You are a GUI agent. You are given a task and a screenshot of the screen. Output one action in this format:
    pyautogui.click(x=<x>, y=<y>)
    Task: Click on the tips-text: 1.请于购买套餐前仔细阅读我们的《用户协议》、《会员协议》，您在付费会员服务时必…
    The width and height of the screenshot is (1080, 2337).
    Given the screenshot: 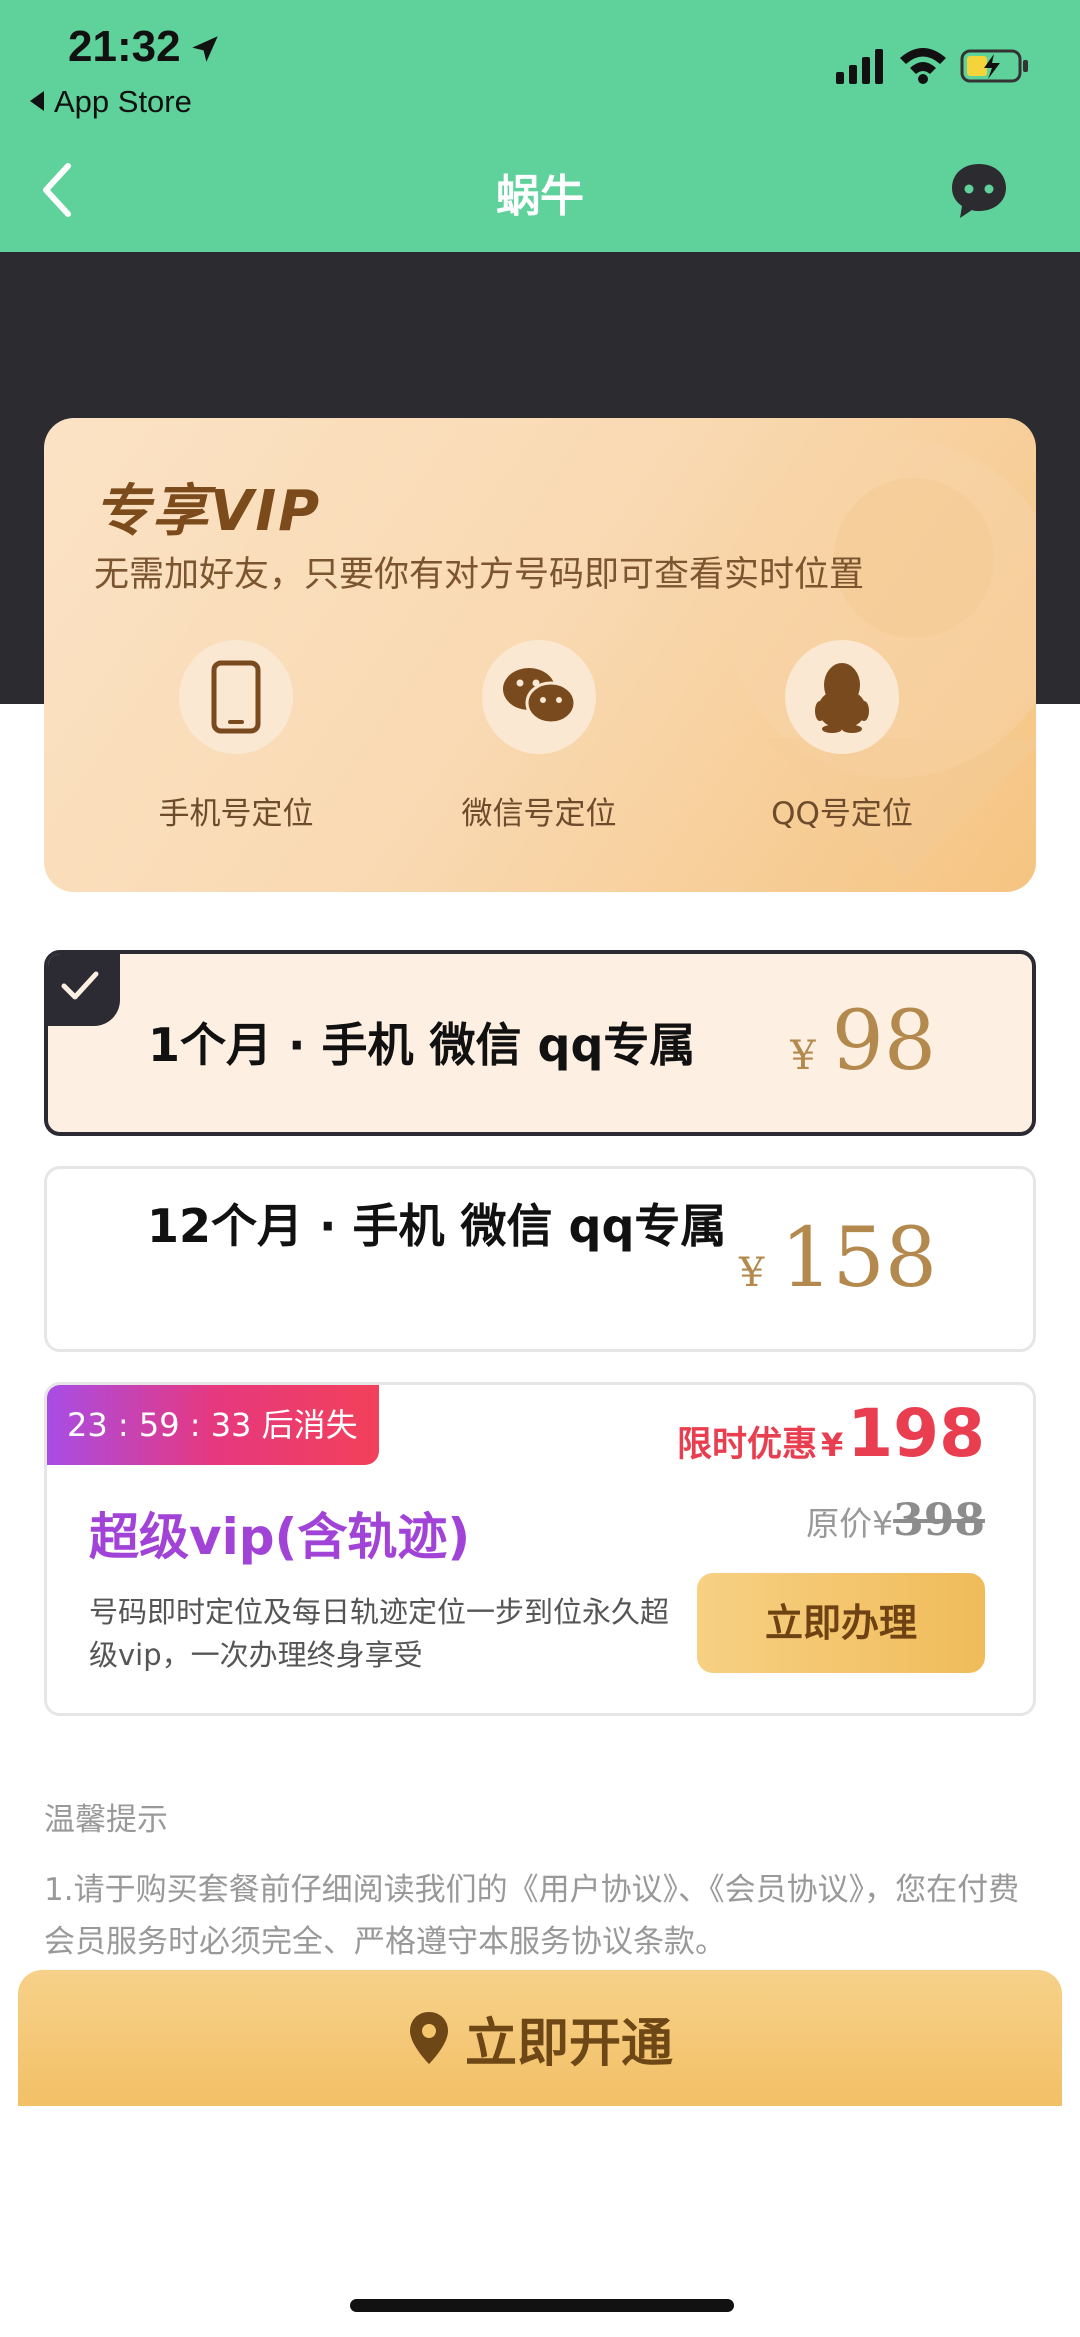 What is the action you would take?
    pyautogui.click(x=532, y=1916)
    